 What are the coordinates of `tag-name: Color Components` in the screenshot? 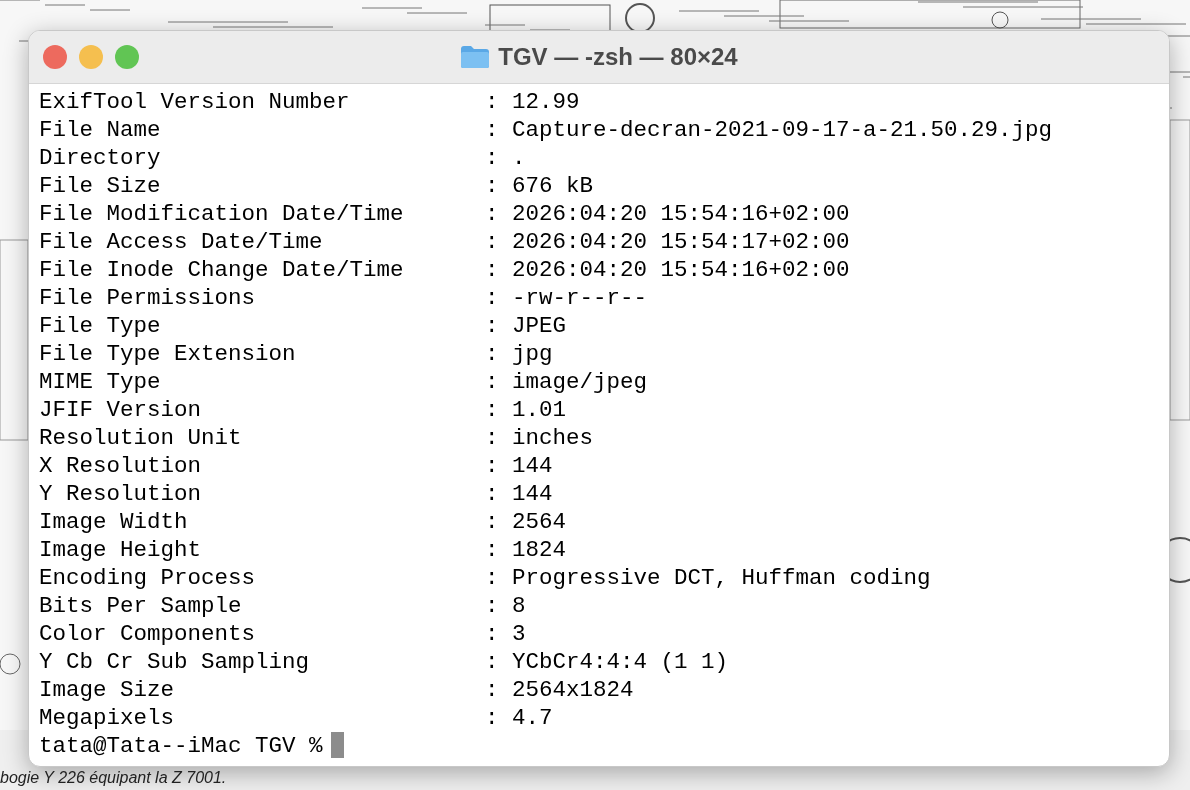 It's located at (148, 634).